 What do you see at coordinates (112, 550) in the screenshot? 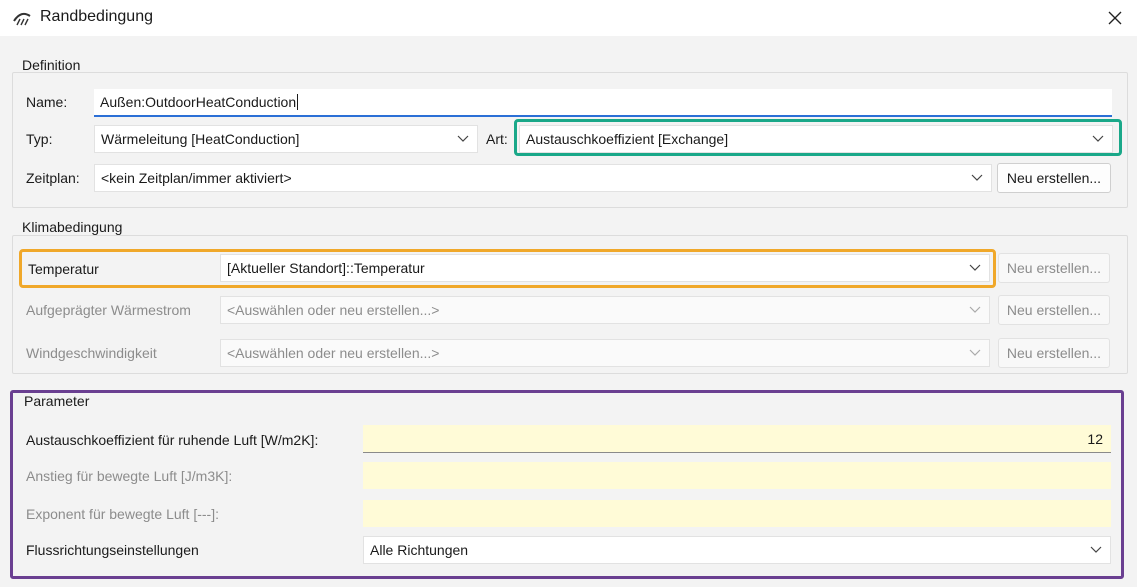
I see `flow-label: Flussrichtungseinstellungen` at bounding box center [112, 550].